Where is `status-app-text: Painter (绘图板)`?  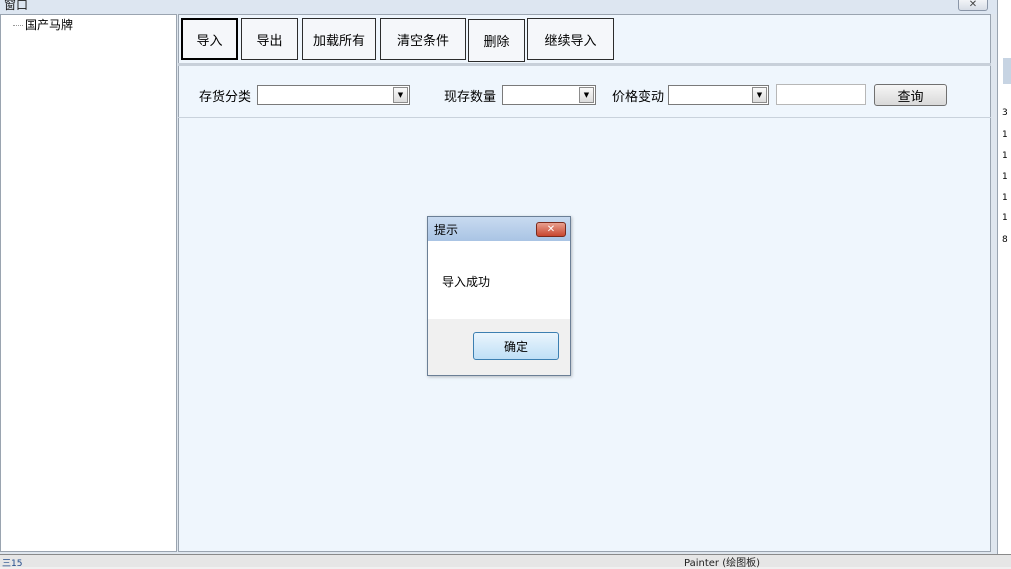 status-app-text: Painter (绘图板) is located at coordinates (722, 563).